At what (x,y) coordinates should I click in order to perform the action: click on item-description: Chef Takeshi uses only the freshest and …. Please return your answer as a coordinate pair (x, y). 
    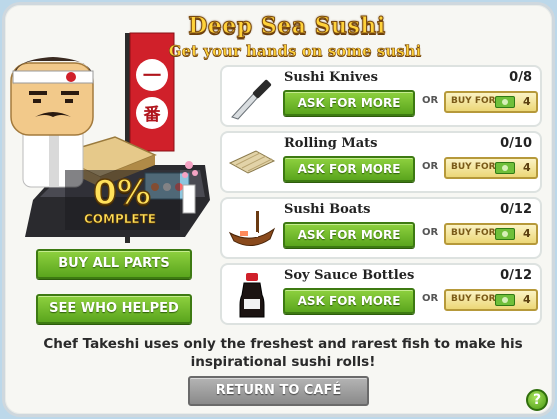
    Looking at the image, I should click on (283, 353).